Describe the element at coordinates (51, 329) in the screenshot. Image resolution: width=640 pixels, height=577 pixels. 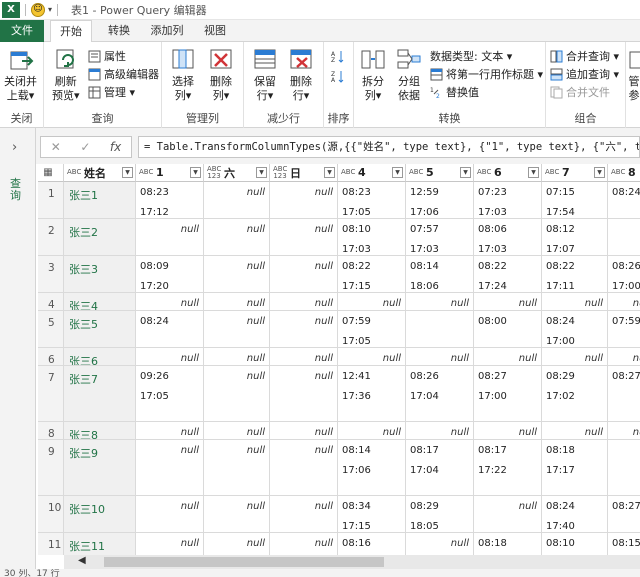
I see `row-number: 5` at that location.